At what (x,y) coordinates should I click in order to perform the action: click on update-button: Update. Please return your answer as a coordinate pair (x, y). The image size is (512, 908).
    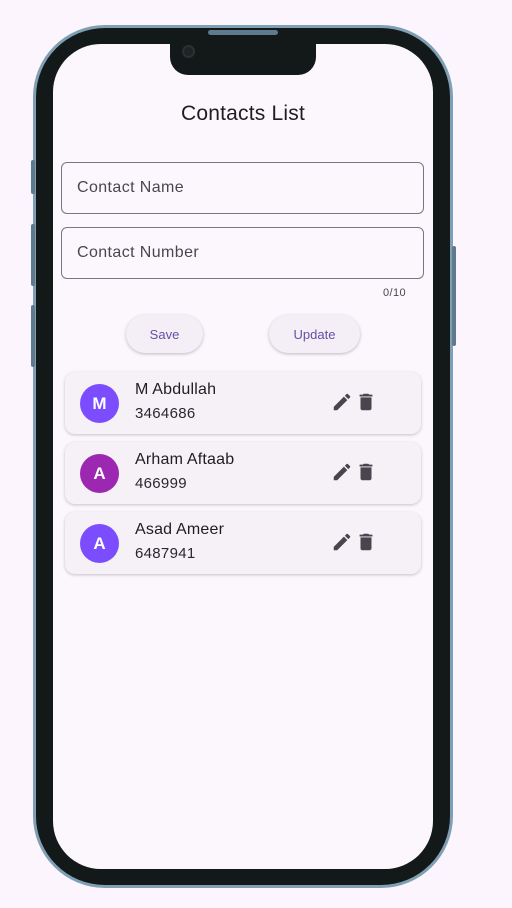
    Looking at the image, I should click on (314, 334).